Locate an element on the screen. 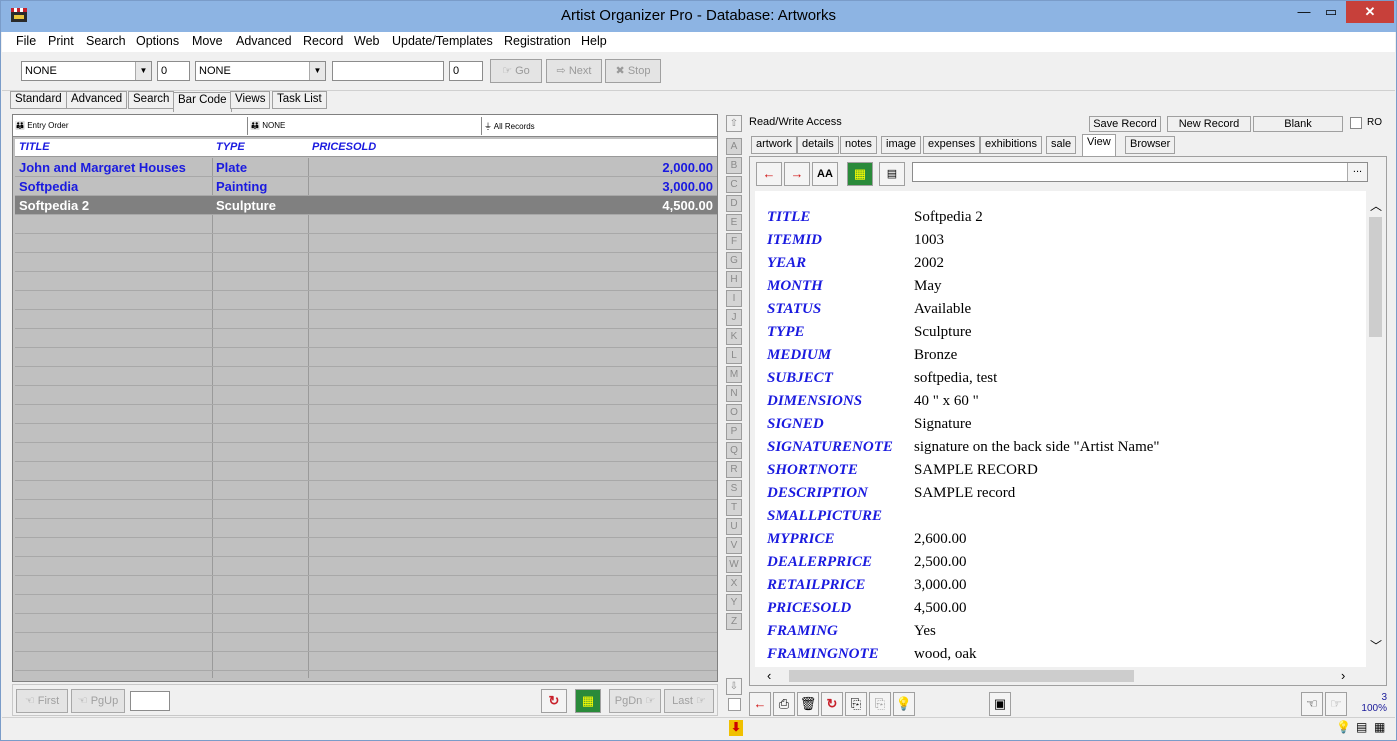  tab-standard: Standard is located at coordinates (38, 100).